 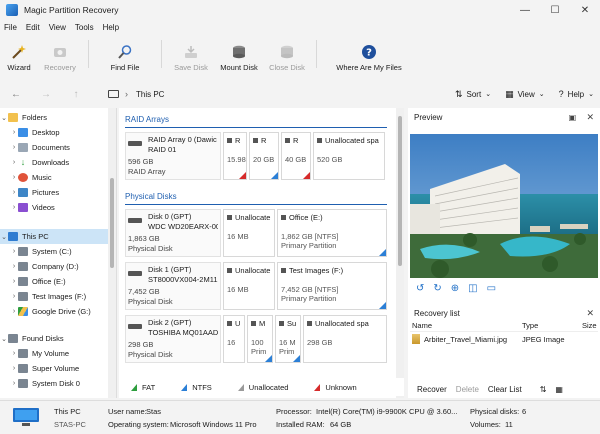 I want to click on mount-disk-button: Mount Disk, so click(x=239, y=54).